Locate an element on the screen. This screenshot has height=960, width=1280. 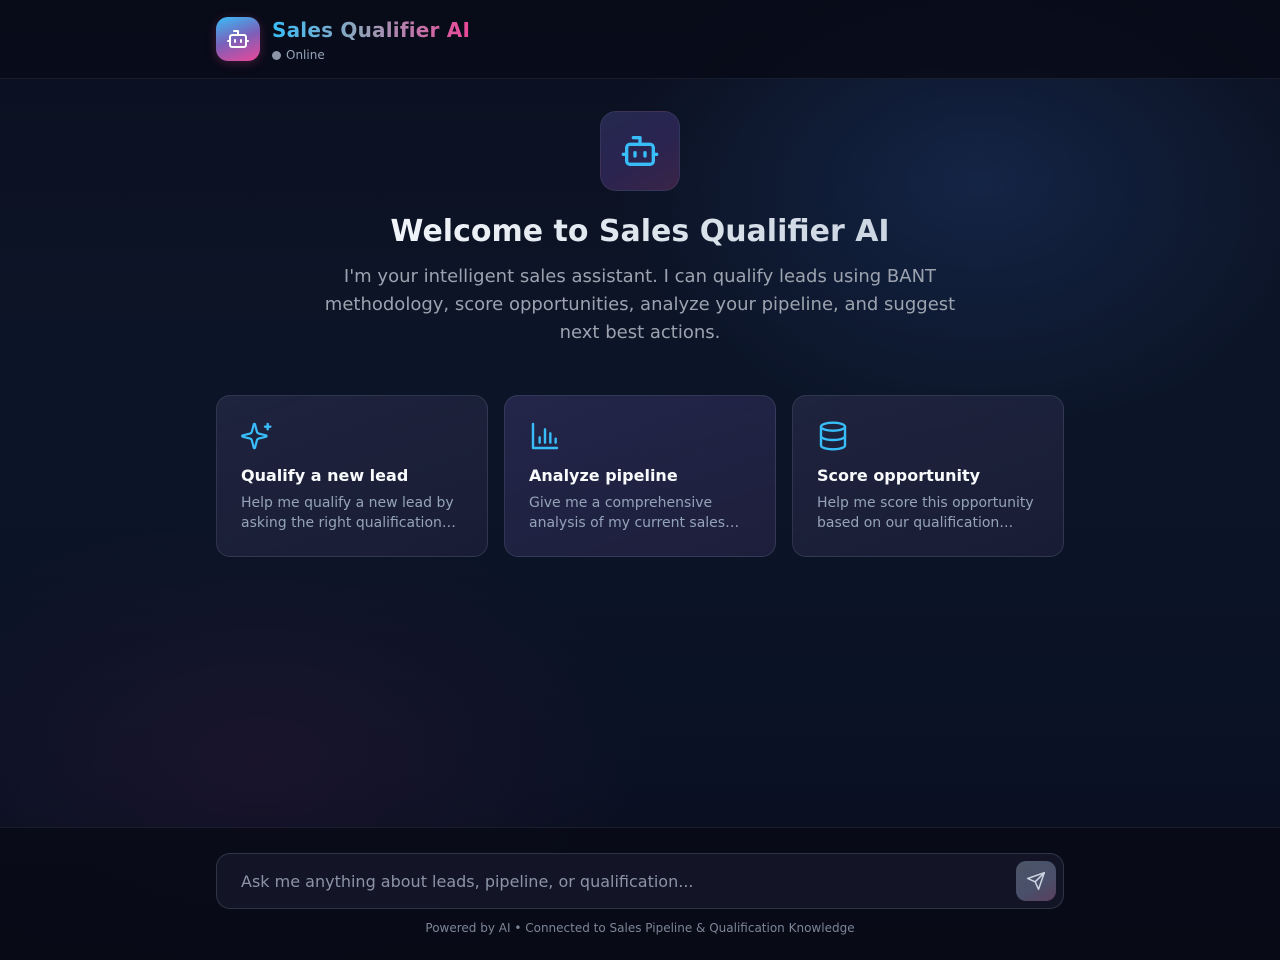
send-icon is located at coordinates (1036, 881).